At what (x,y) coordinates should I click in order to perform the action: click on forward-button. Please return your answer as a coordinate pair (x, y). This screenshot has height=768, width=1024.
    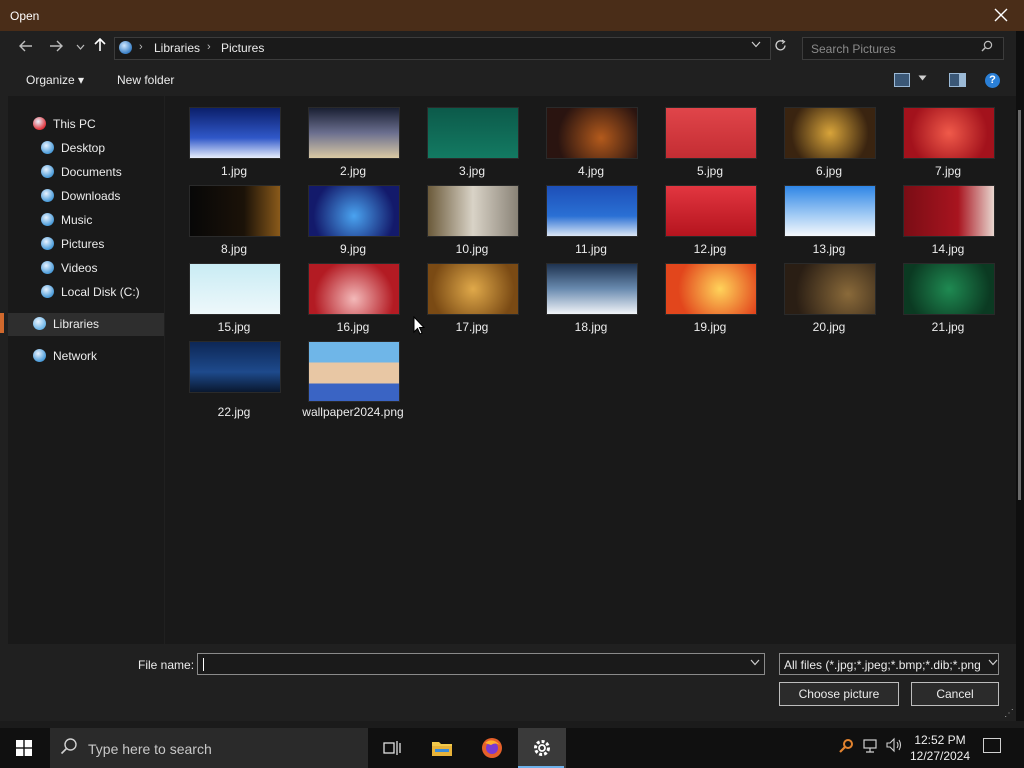
    Looking at the image, I should click on (56, 47).